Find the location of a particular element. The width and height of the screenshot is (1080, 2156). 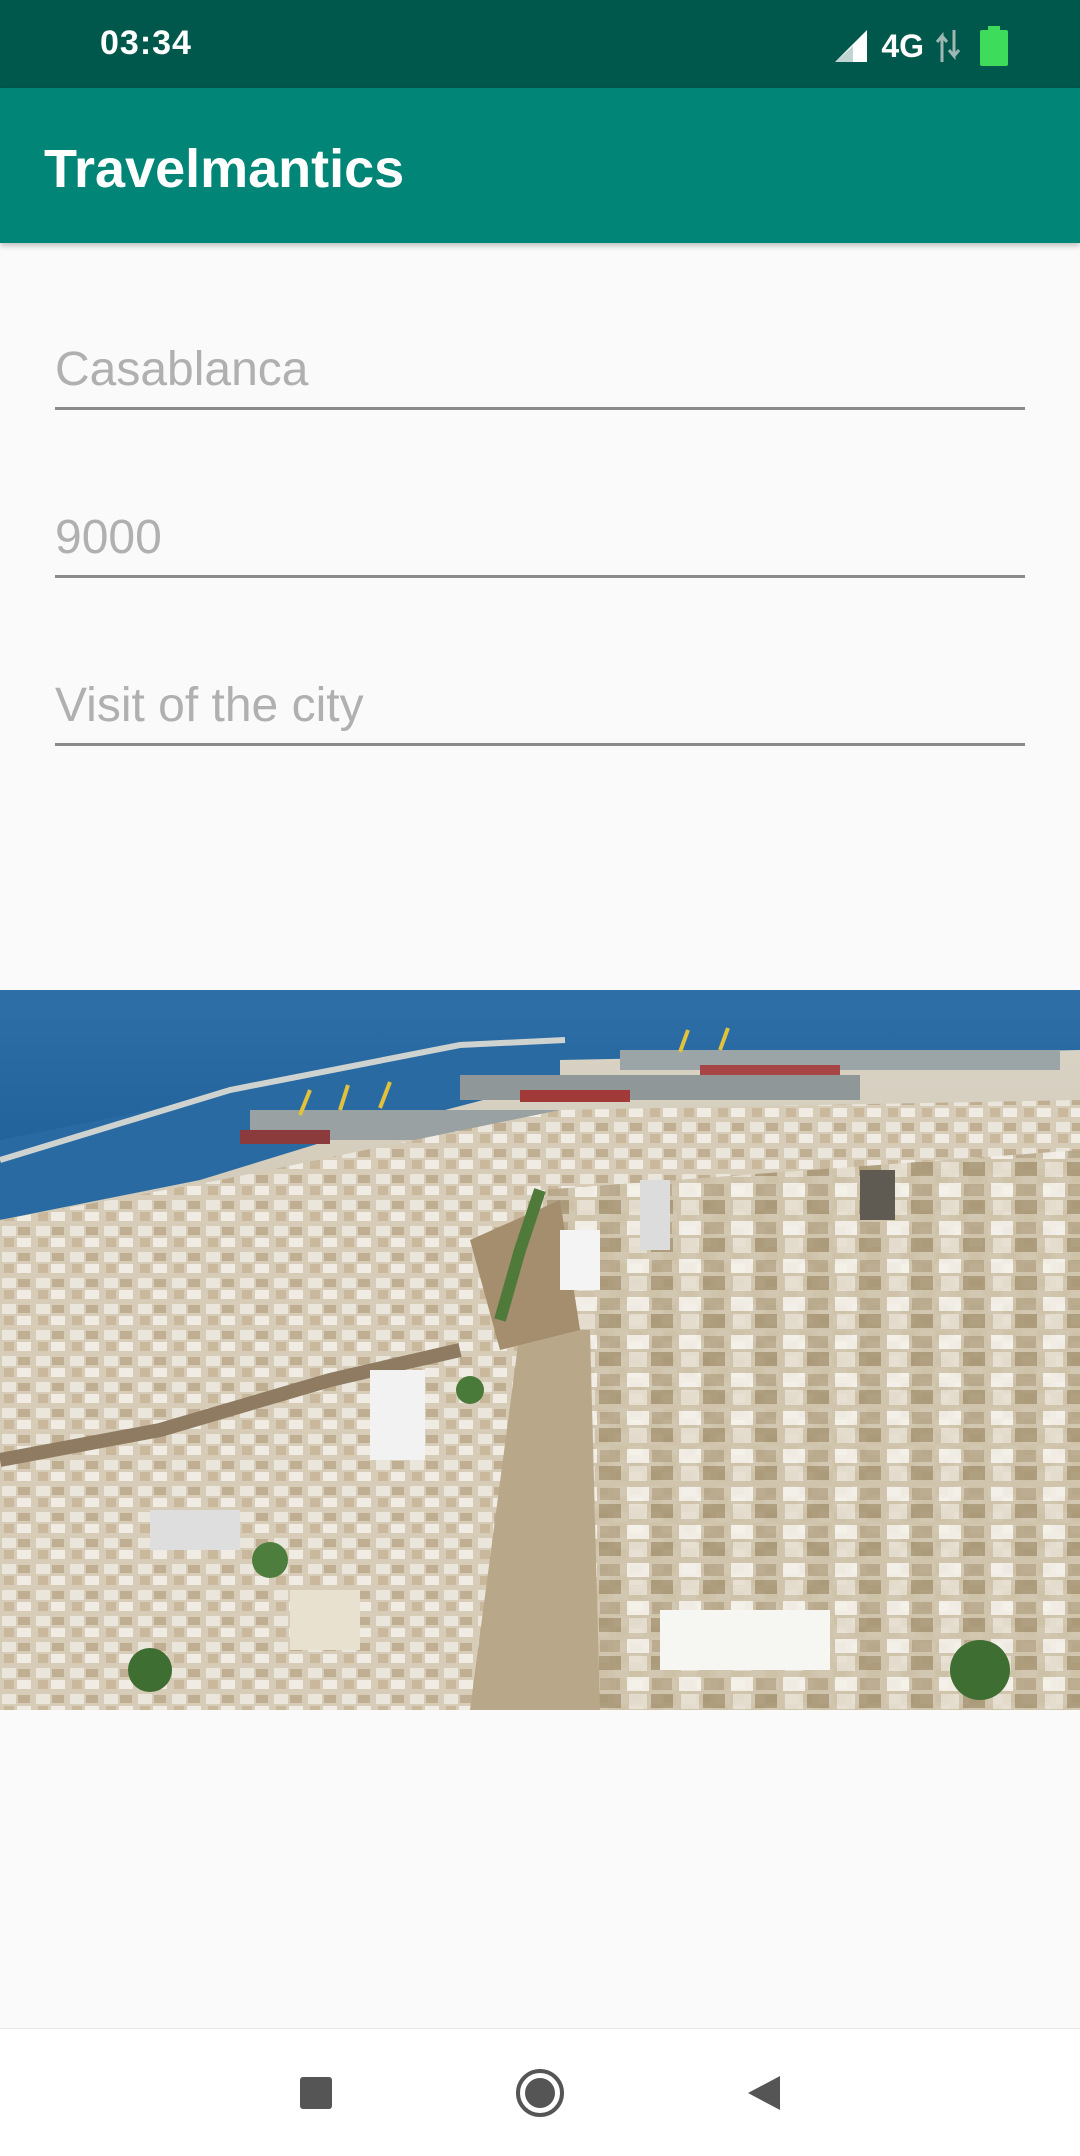

back-button is located at coordinates (764, 2093).